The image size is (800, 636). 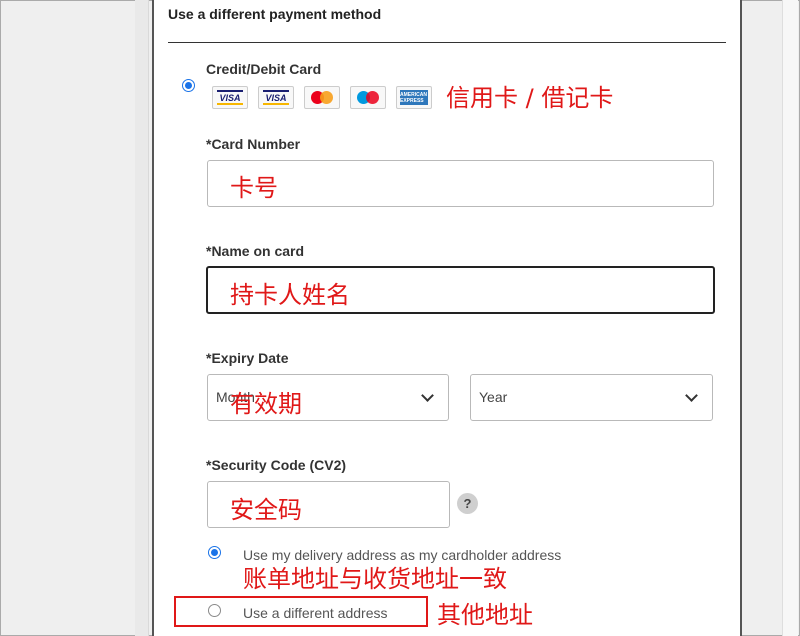 What do you see at coordinates (368, 97) in the screenshot?
I see `maestro-icon` at bounding box center [368, 97].